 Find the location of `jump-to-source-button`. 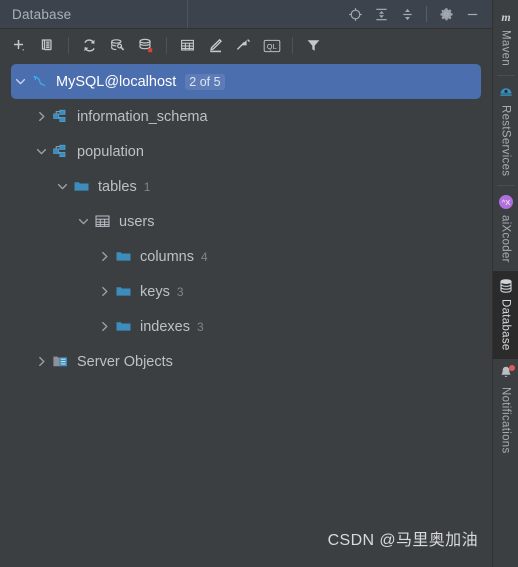

jump-to-source-button is located at coordinates (243, 46).